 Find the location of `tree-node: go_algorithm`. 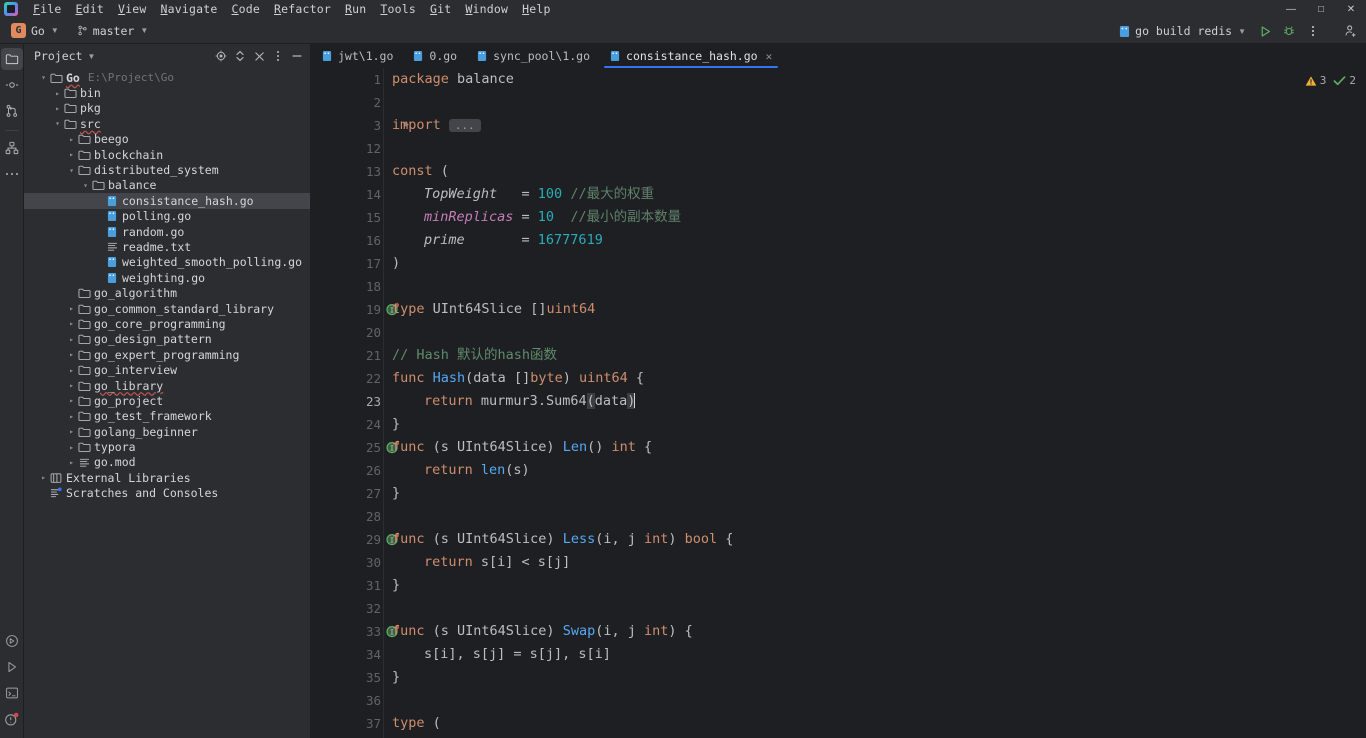

tree-node: go_algorithm is located at coordinates (167, 292).